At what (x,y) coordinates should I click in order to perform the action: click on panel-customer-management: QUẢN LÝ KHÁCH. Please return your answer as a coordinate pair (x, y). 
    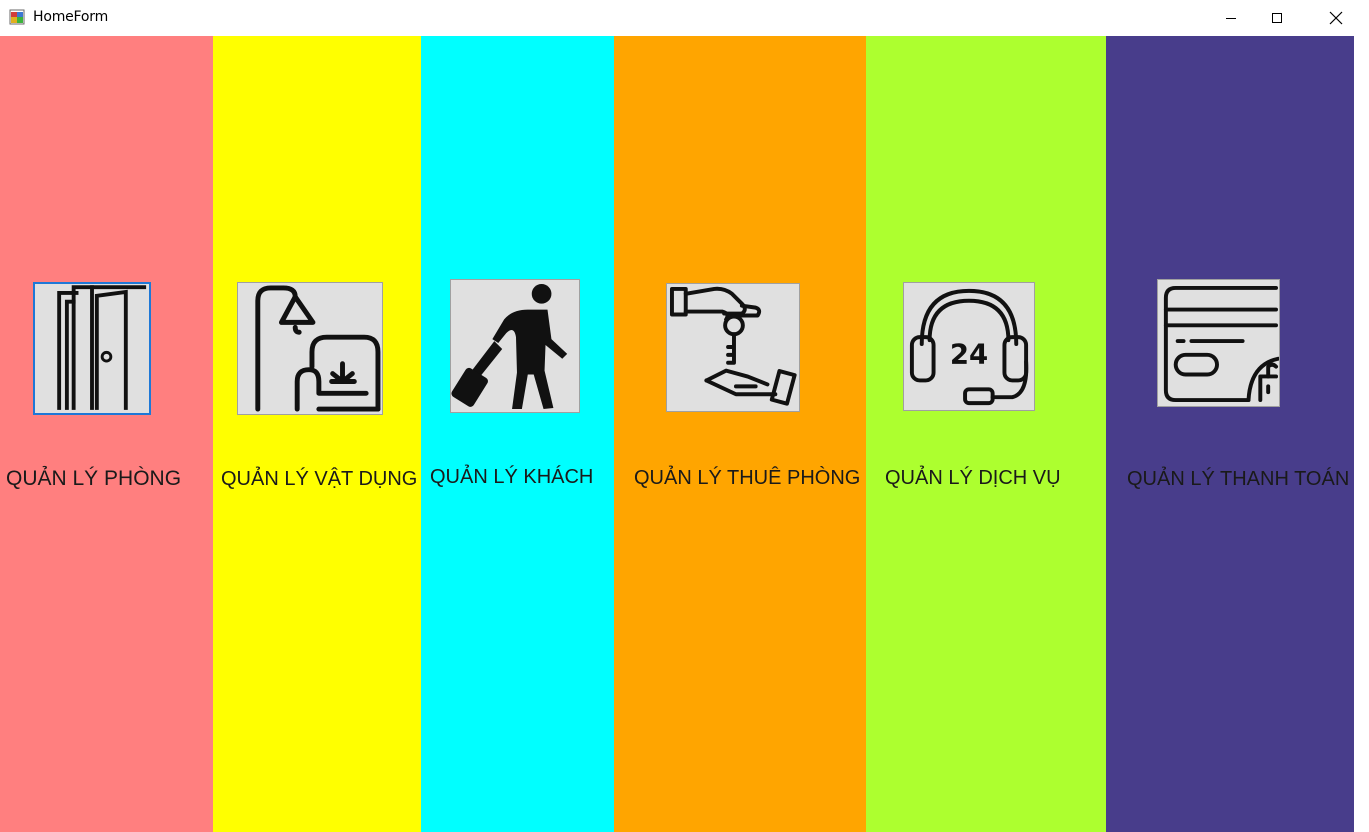
    Looking at the image, I should click on (517, 434).